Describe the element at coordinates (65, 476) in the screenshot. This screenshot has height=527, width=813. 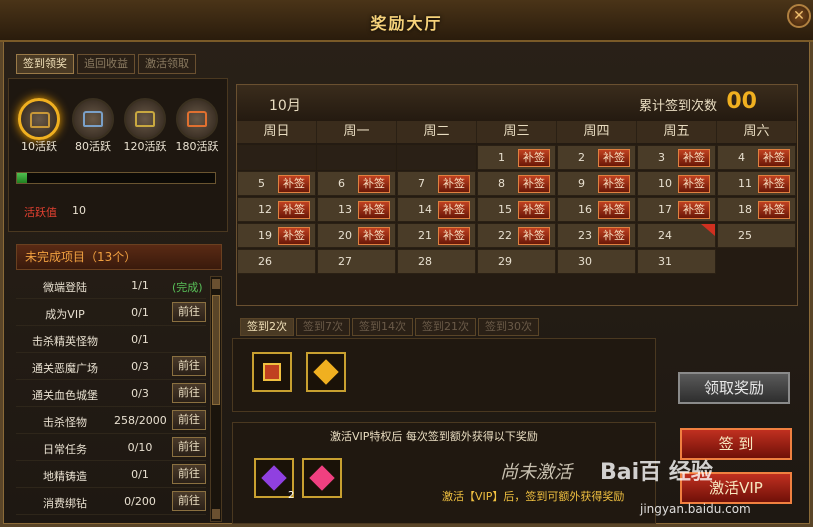
I see `task-name: 地精铸造` at that location.